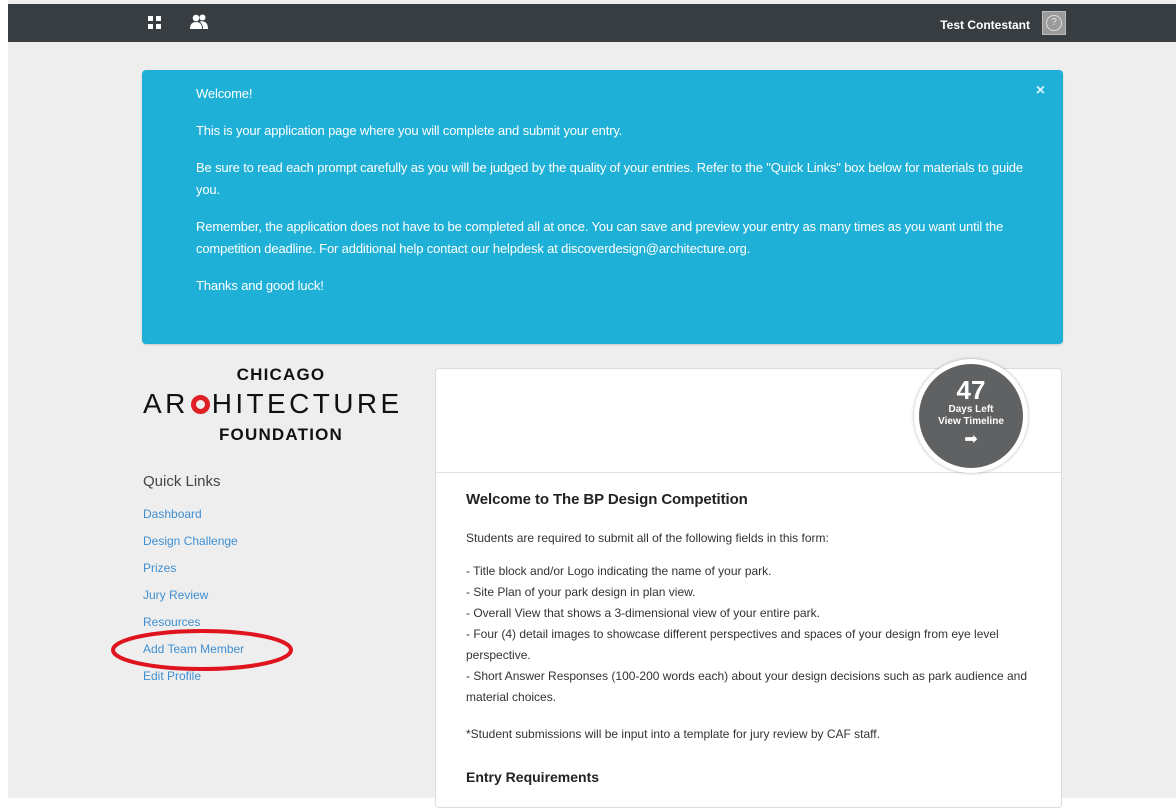 The width and height of the screenshot is (1176, 808). What do you see at coordinates (971, 439) in the screenshot?
I see `arrow-right-icon: ➡` at bounding box center [971, 439].